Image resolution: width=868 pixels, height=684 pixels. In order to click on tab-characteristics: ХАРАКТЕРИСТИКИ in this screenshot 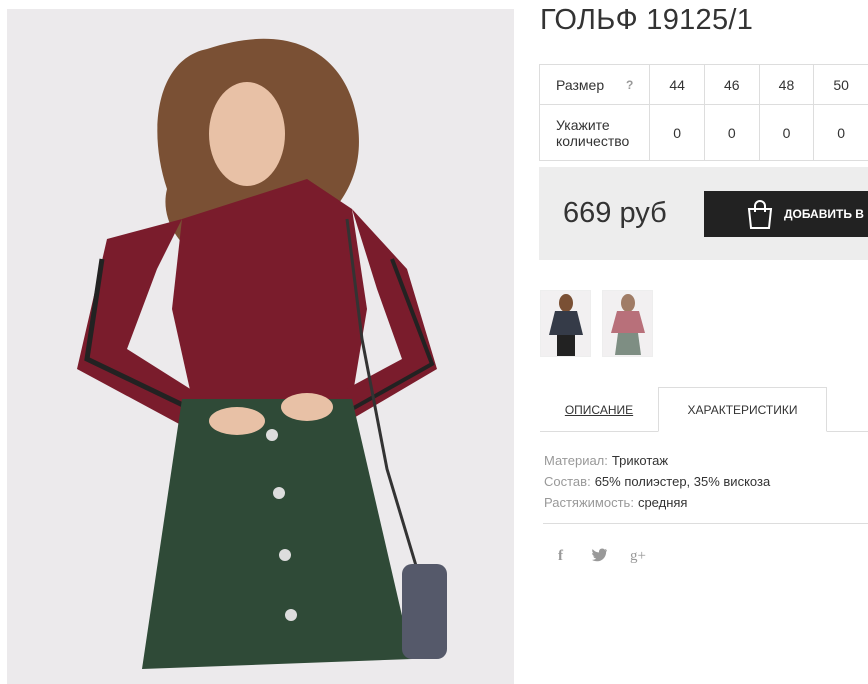, I will do `click(742, 409)`.